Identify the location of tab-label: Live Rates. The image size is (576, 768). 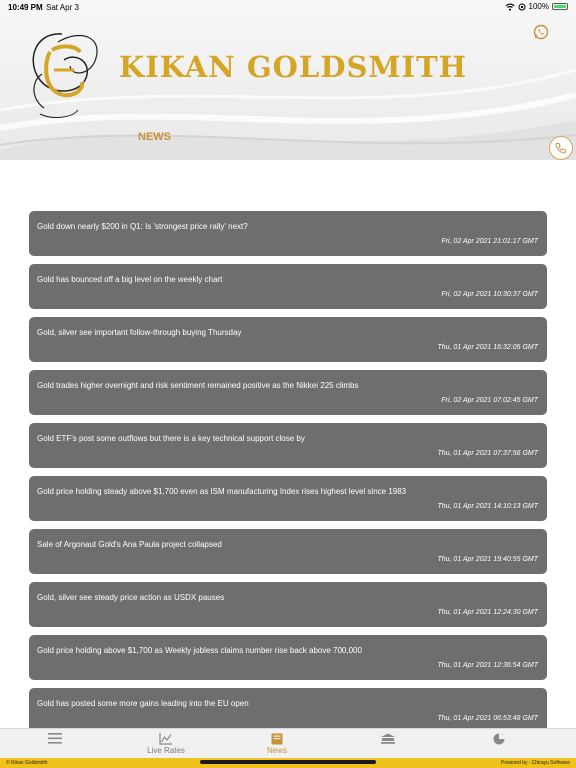
(166, 750).